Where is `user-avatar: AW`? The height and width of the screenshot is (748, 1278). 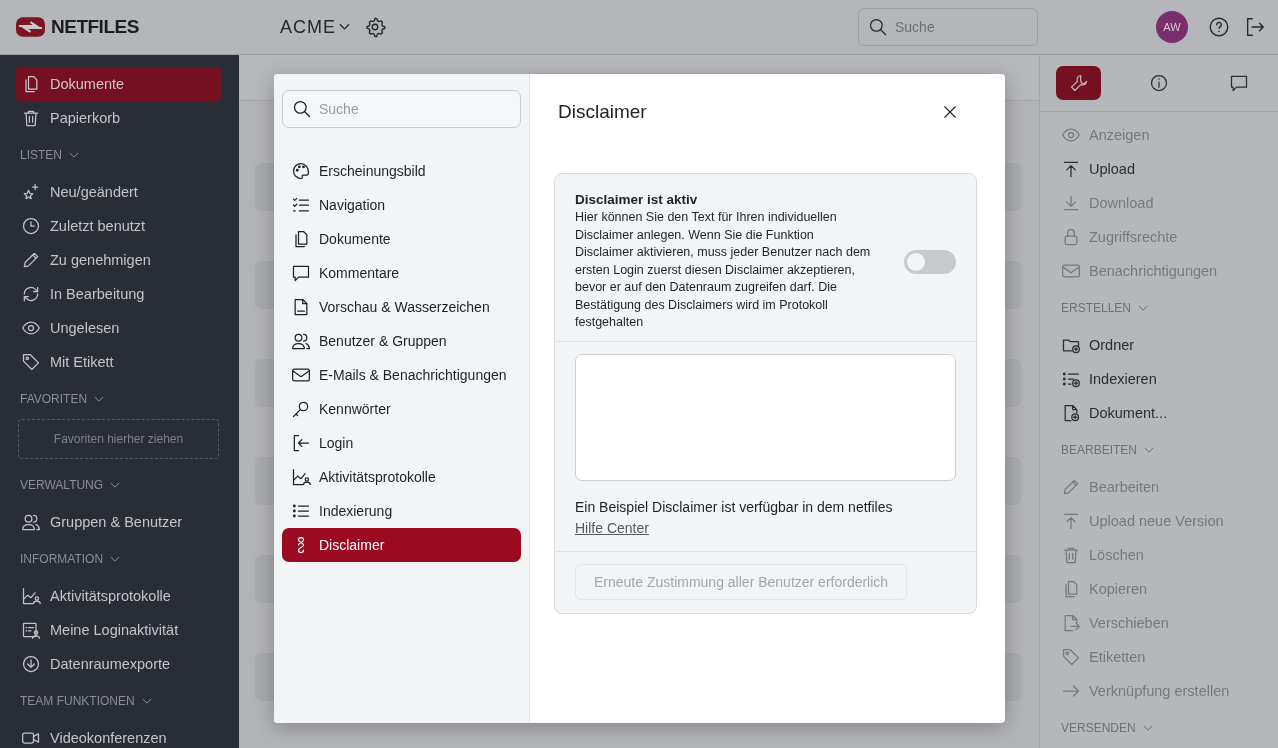
user-avatar: AW is located at coordinates (1172, 27).